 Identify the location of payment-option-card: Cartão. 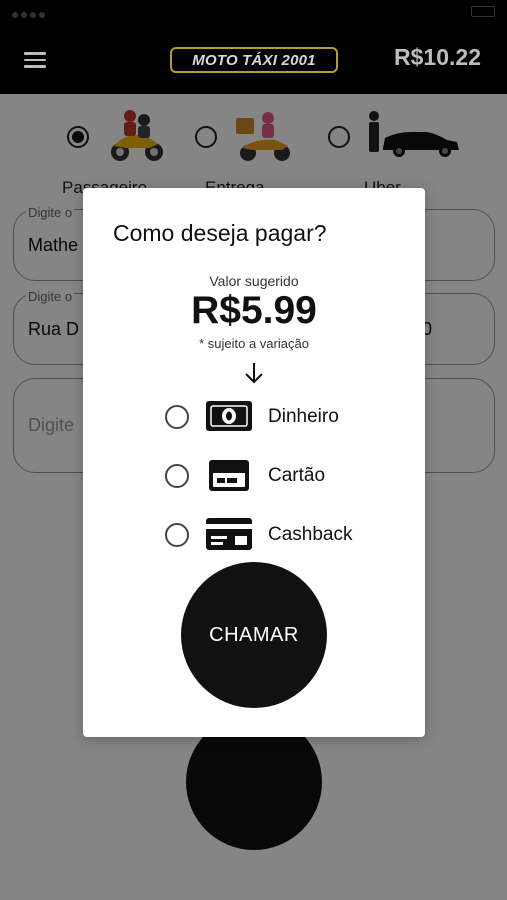
(275, 476).